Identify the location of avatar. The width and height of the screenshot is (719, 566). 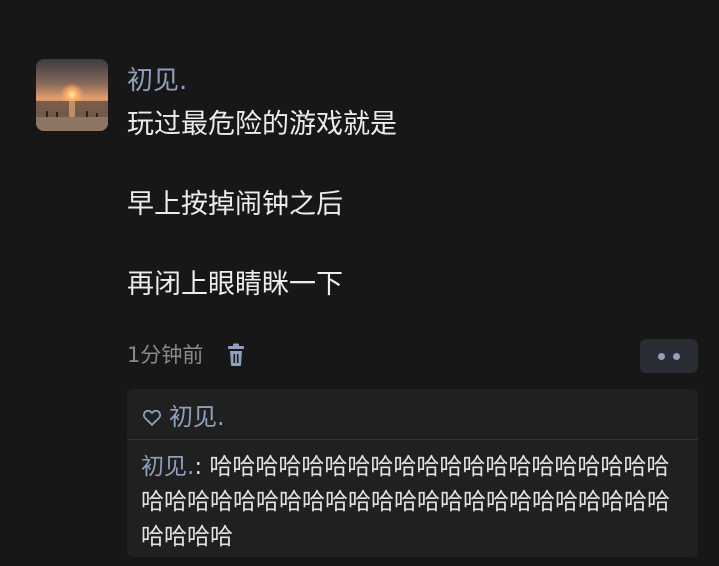
(72, 95).